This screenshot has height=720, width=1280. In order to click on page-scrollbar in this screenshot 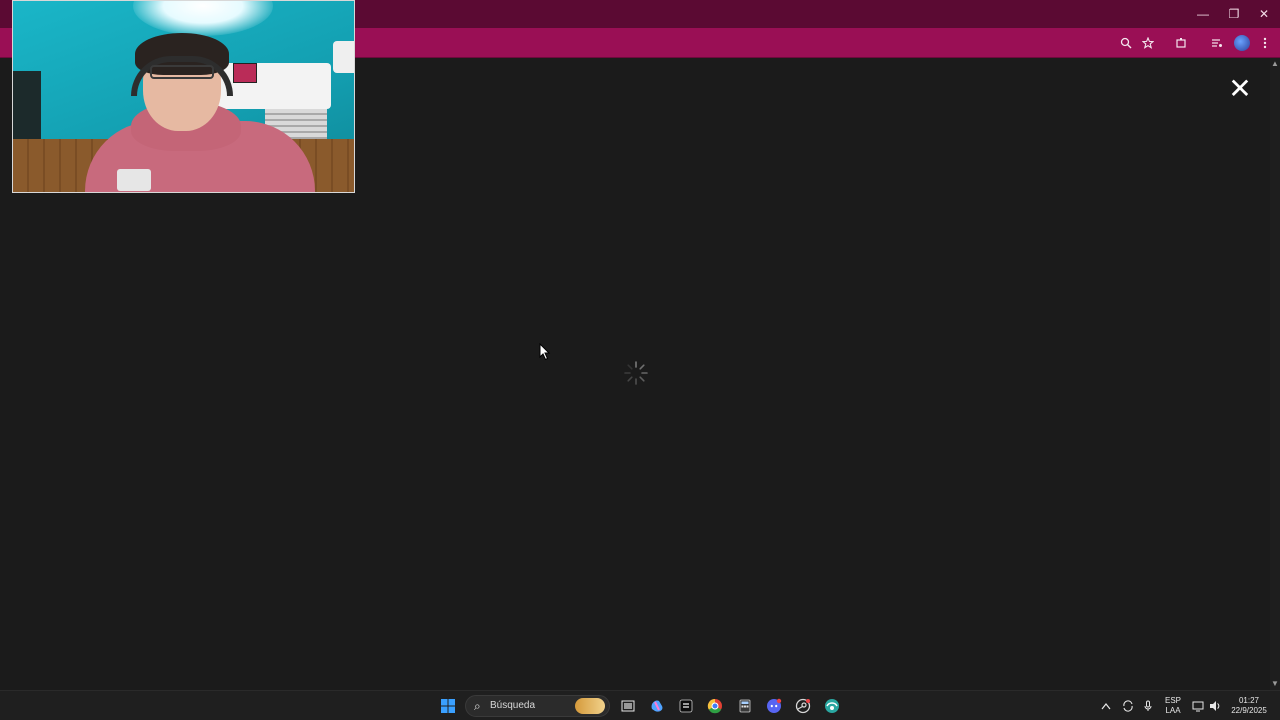, I will do `click(1275, 374)`.